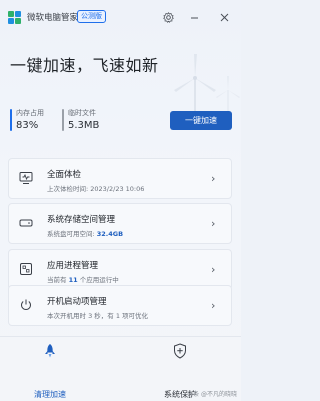 The width and height of the screenshot is (320, 401). I want to click on card-subtitle: 系统盘可用空间: 32.4GB, so click(85, 234).